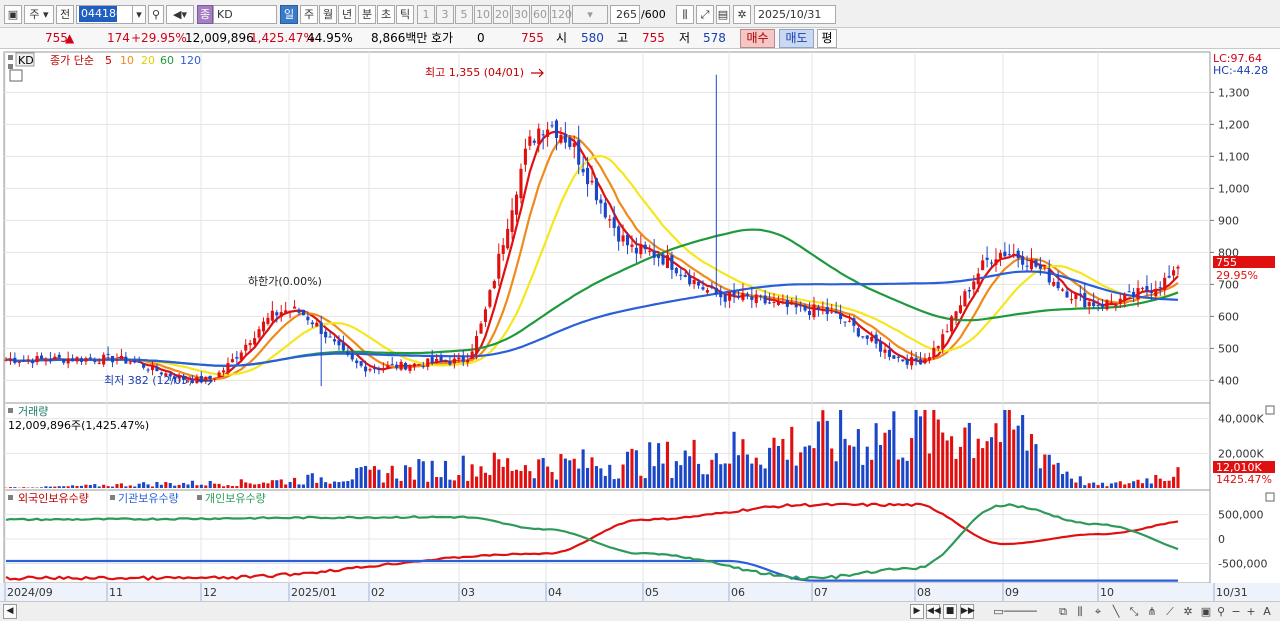 This screenshot has width=1280, height=621. I want to click on search-icon: ⚲, so click(156, 14).